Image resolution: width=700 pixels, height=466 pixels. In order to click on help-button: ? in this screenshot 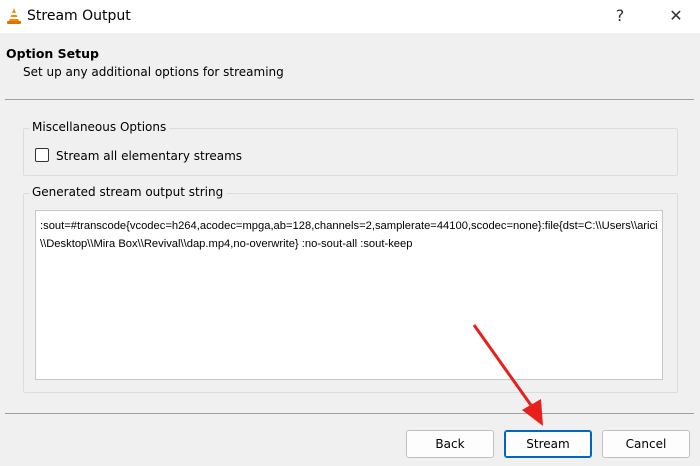, I will do `click(620, 16)`.